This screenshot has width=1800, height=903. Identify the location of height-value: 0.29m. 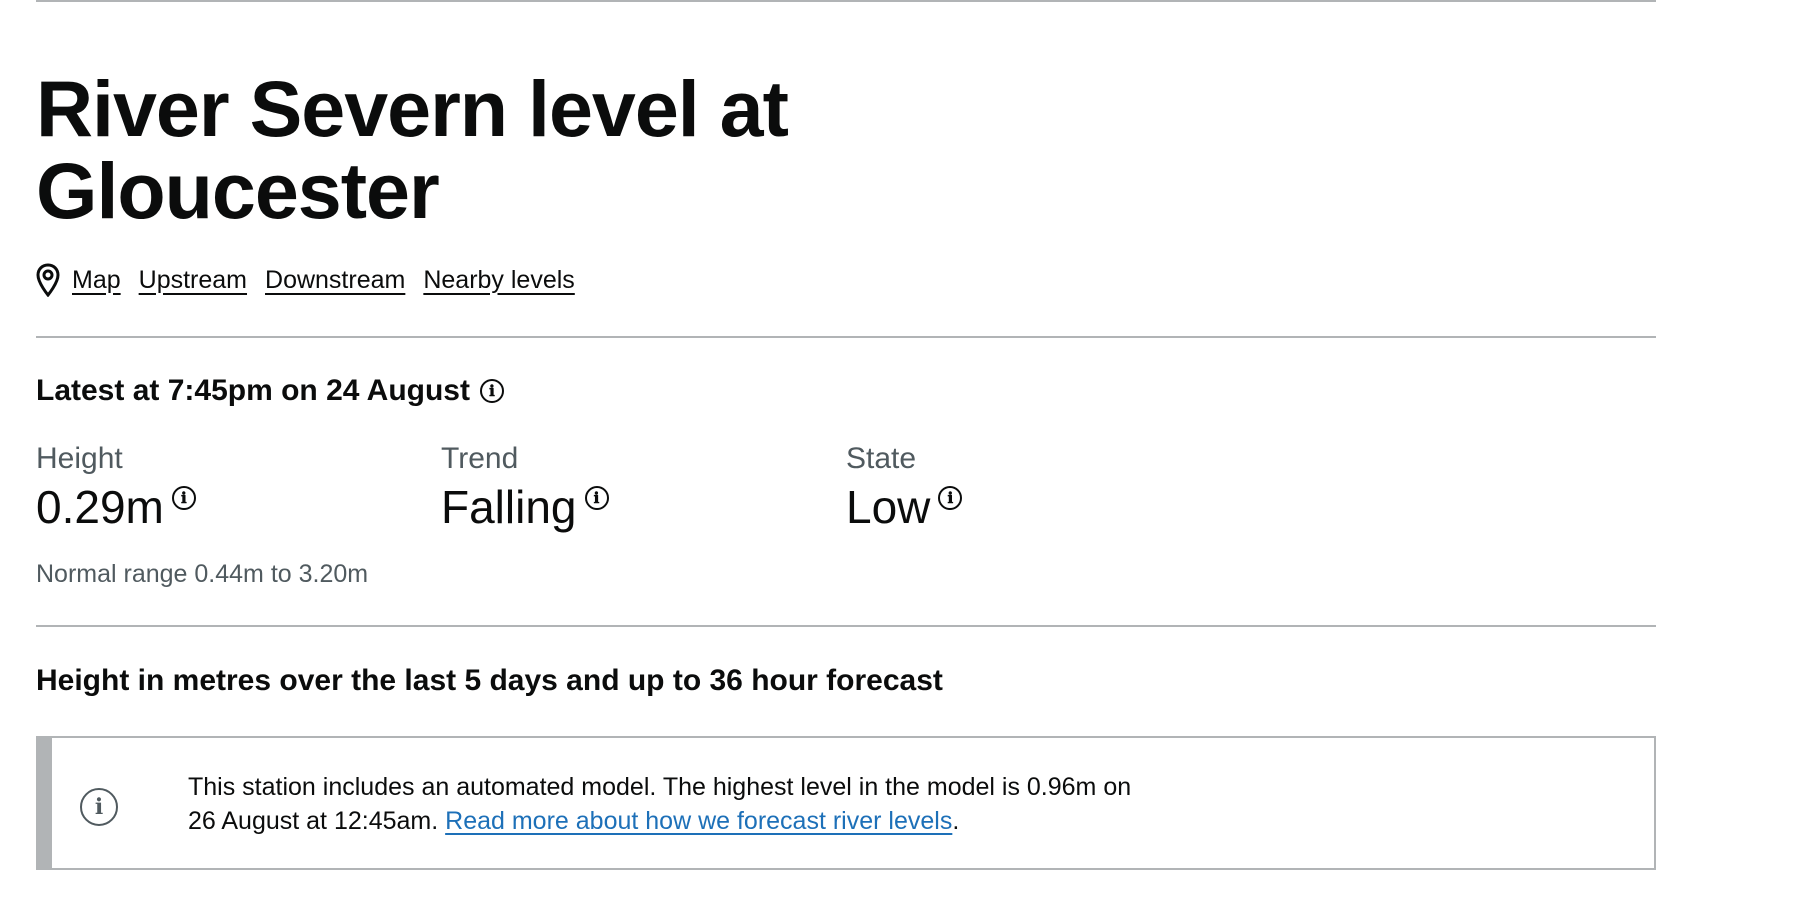
(100, 507).